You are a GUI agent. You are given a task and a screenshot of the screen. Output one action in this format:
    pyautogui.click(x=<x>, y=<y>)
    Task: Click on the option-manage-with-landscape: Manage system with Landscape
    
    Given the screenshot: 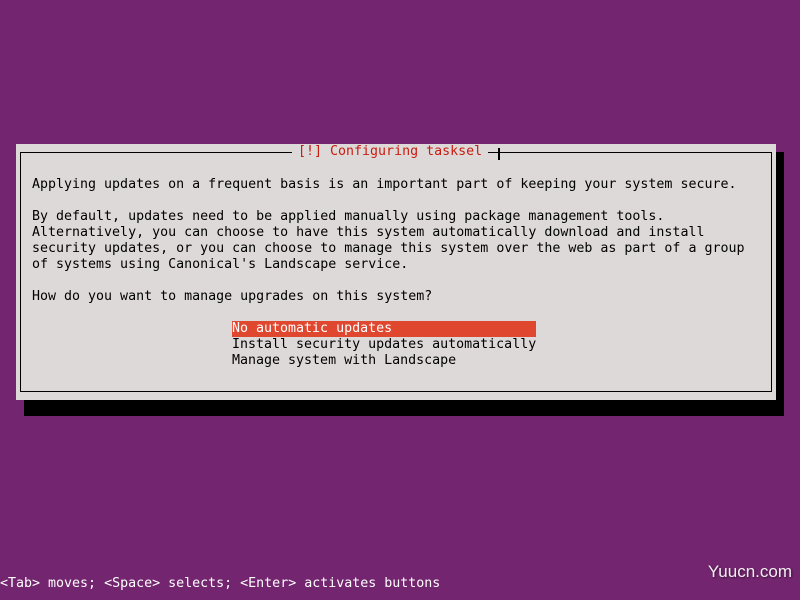 What is the action you would take?
    pyautogui.click(x=384, y=361)
    